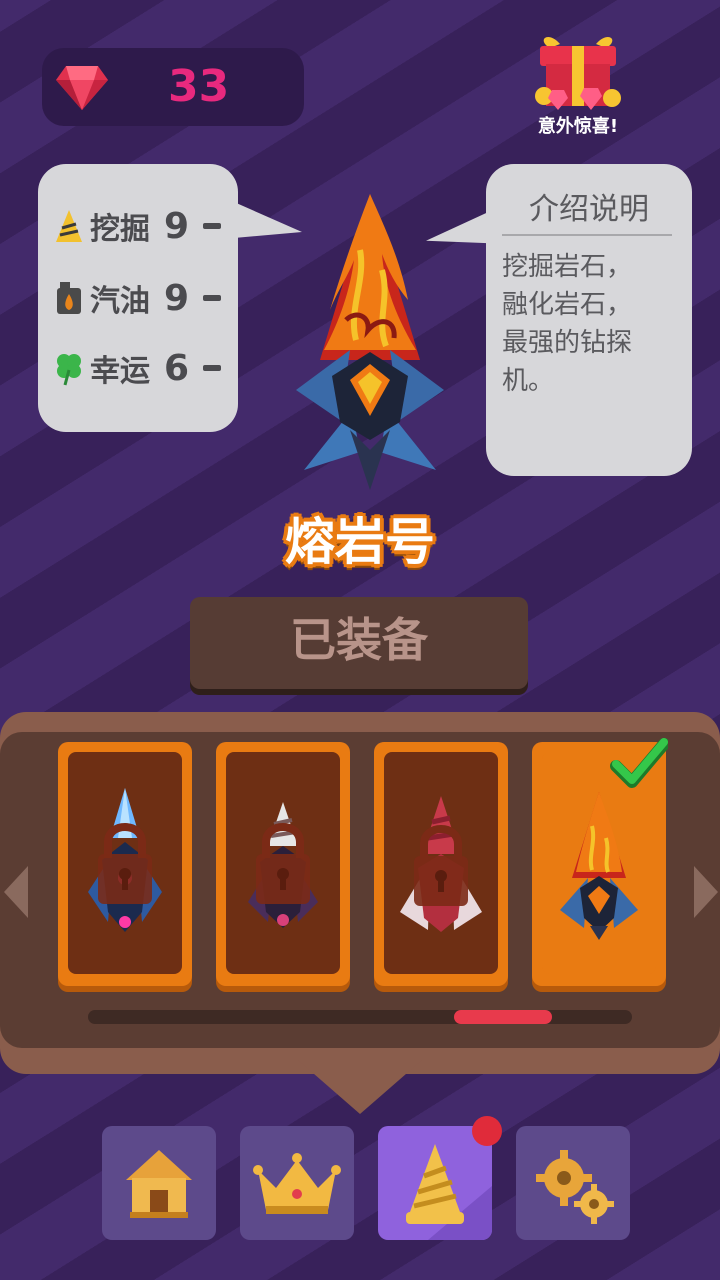 This screenshot has height=1280, width=720. What do you see at coordinates (82, 88) in the screenshot?
I see `ruby-gem-icon` at bounding box center [82, 88].